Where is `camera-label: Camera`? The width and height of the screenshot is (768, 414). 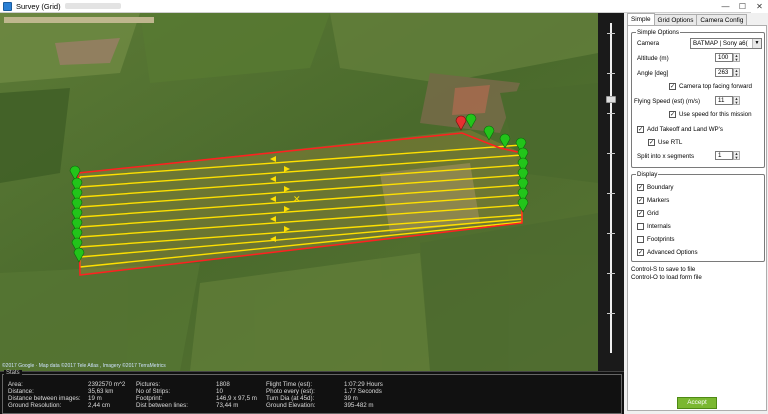
camera-label: Camera is located at coordinates (648, 43).